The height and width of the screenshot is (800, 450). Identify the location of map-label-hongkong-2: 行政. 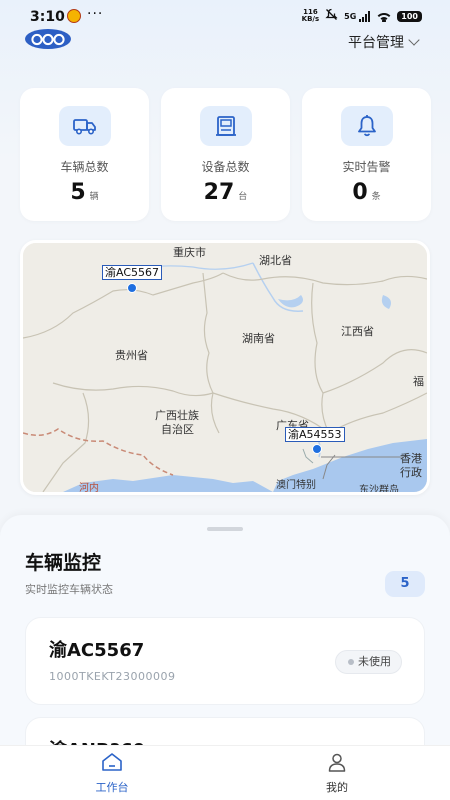
(411, 472).